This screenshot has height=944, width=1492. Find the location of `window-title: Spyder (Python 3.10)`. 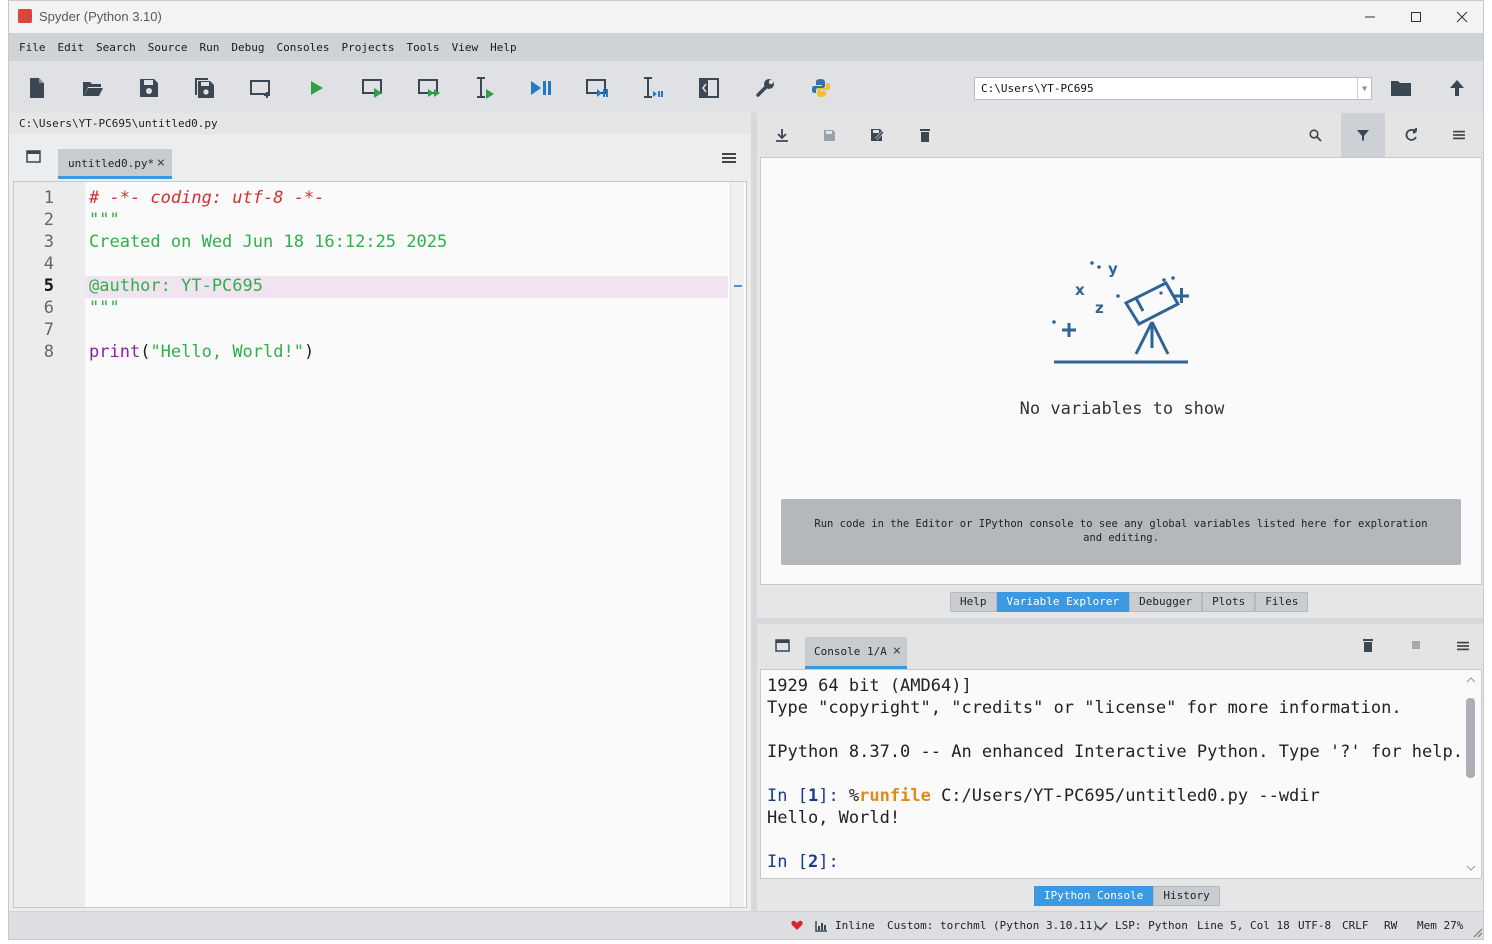

window-title: Spyder (Python 3.10) is located at coordinates (100, 16).